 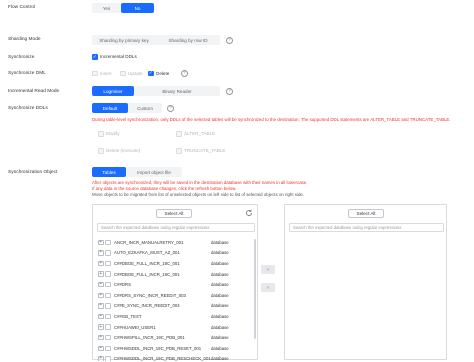 I want to click on flow-control-label: Flow Control, so click(x=21, y=7).